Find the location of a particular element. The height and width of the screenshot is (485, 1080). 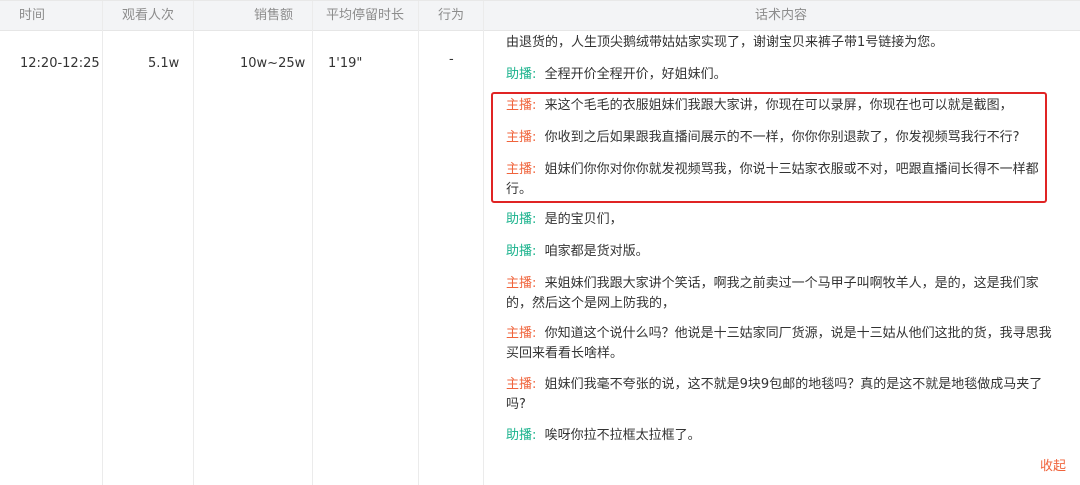

script-line: 助播: 全程开价全程开价，好姐妹们。 is located at coordinates (779, 75).